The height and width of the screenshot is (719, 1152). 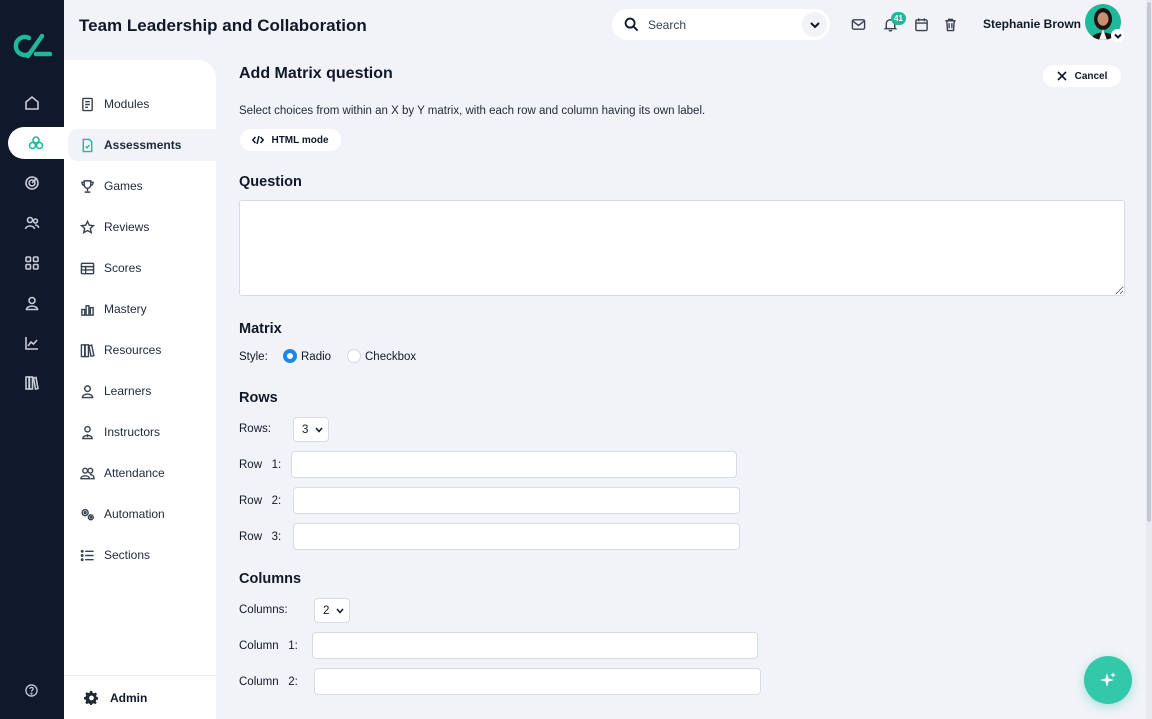 What do you see at coordinates (260, 465) in the screenshot?
I see `row-1-label: Row 1:` at bounding box center [260, 465].